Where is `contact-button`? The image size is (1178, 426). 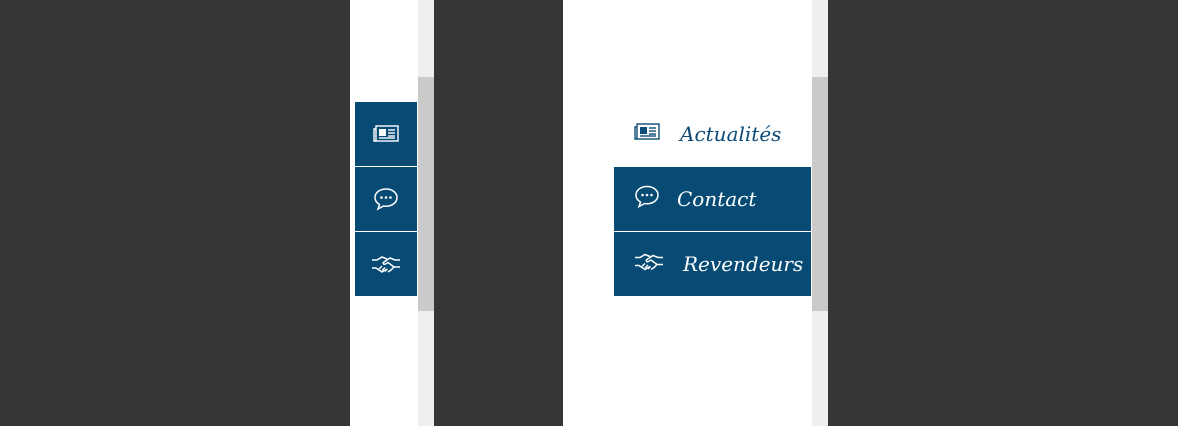
contact-button is located at coordinates (386, 199).